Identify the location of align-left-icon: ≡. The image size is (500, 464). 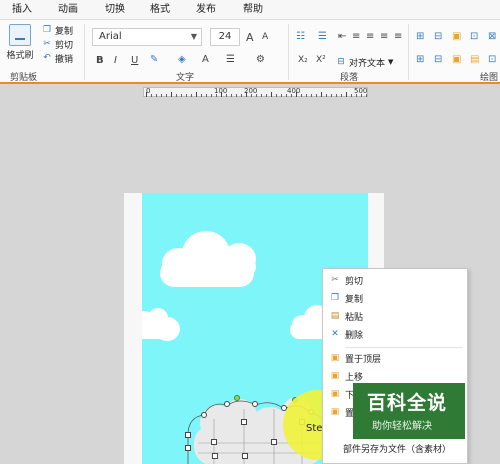
(356, 36).